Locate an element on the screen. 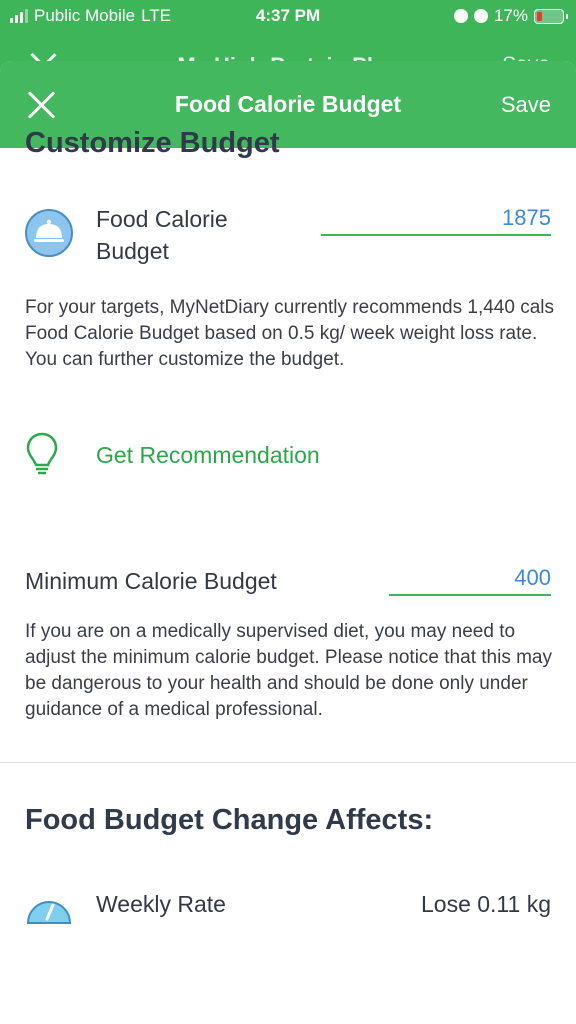 The image size is (576, 1024). battery-icon is located at coordinates (551, 16).